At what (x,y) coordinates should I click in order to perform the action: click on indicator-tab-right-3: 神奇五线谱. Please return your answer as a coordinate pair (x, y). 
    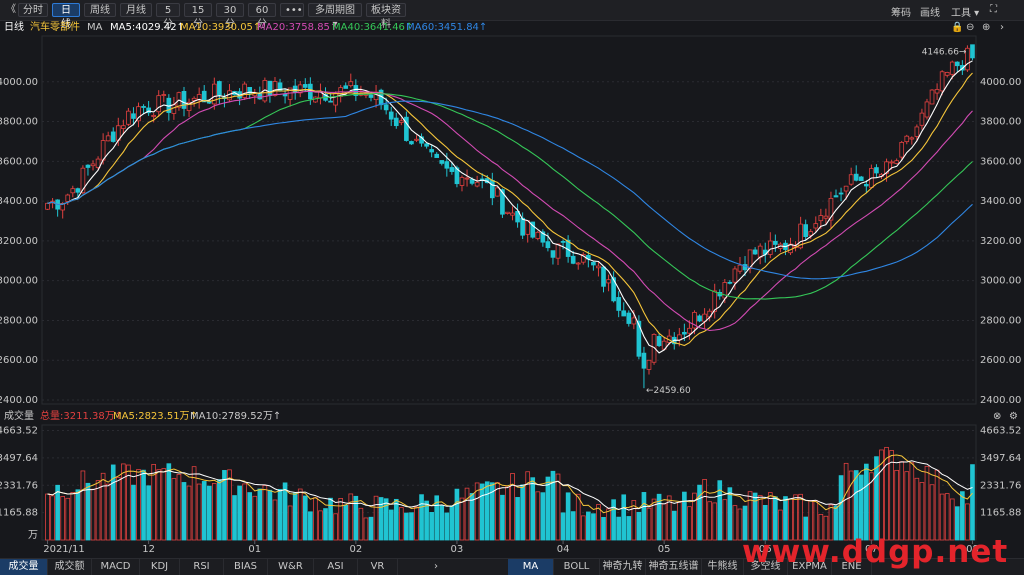
    Looking at the image, I should click on (674, 567).